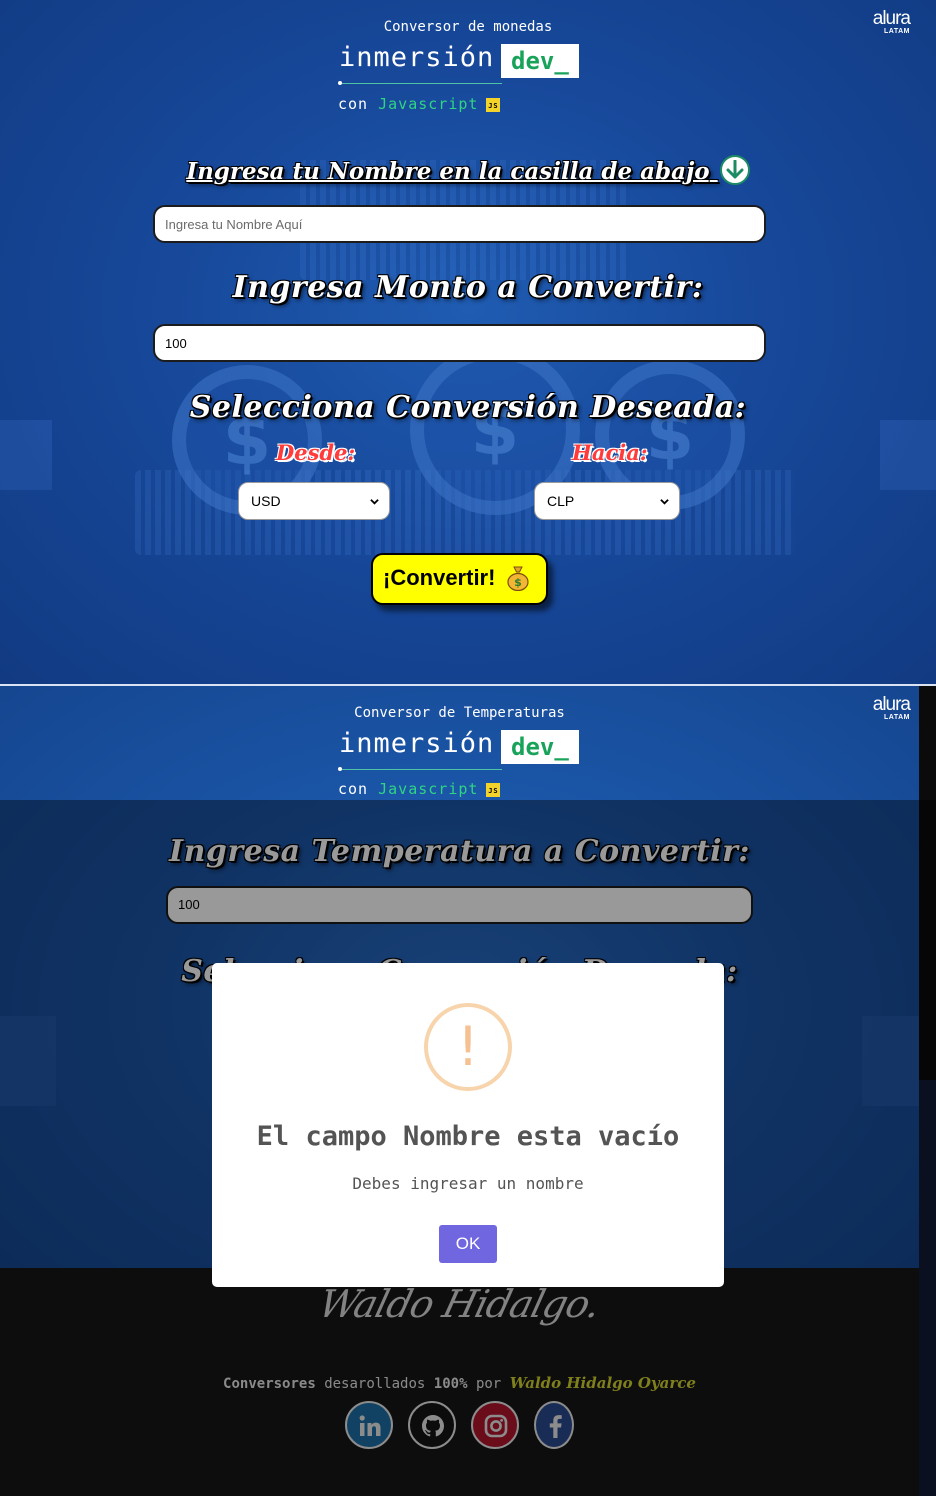 The height and width of the screenshot is (1496, 936). Describe the element at coordinates (26, 455) in the screenshot. I see `bg-panel-left` at that location.